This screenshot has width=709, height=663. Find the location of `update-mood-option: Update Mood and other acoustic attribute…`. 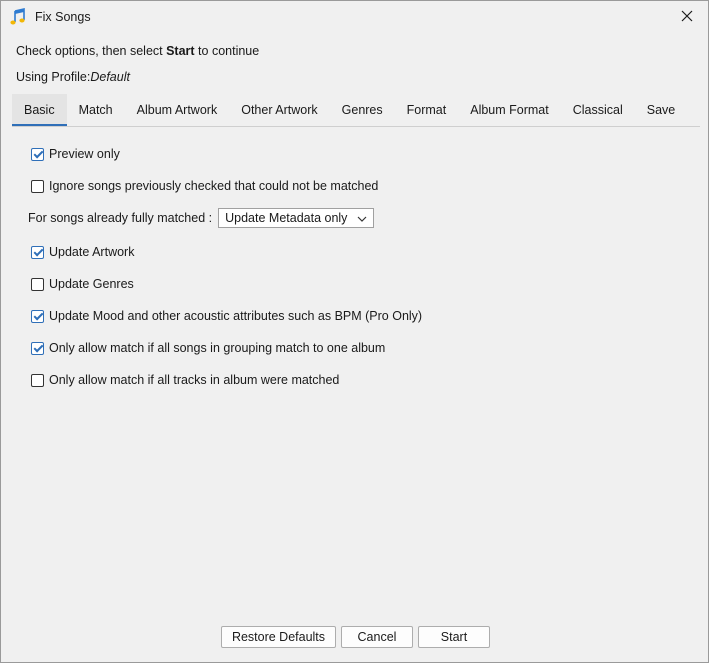

update-mood-option: Update Mood and other acoustic attribute… is located at coordinates (226, 316).